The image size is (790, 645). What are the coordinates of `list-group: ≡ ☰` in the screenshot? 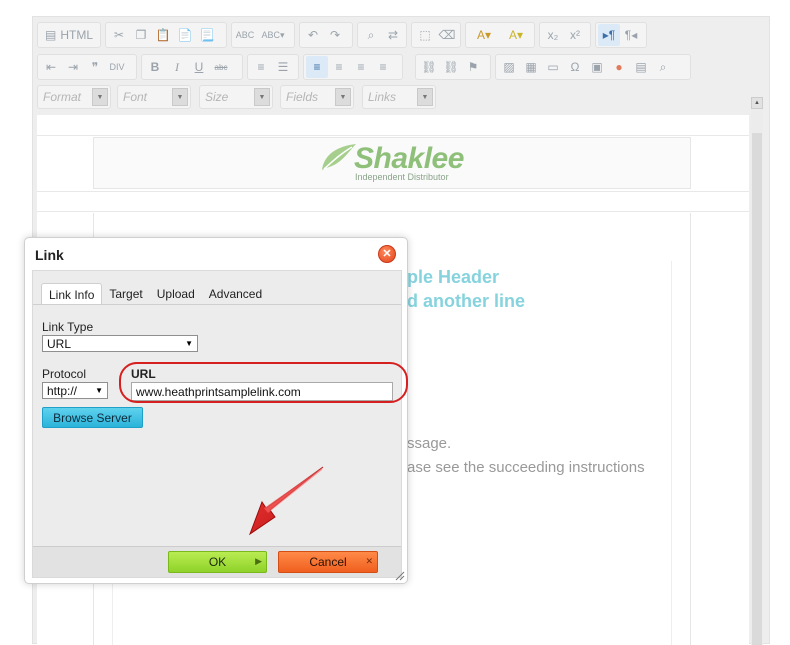 It's located at (273, 67).